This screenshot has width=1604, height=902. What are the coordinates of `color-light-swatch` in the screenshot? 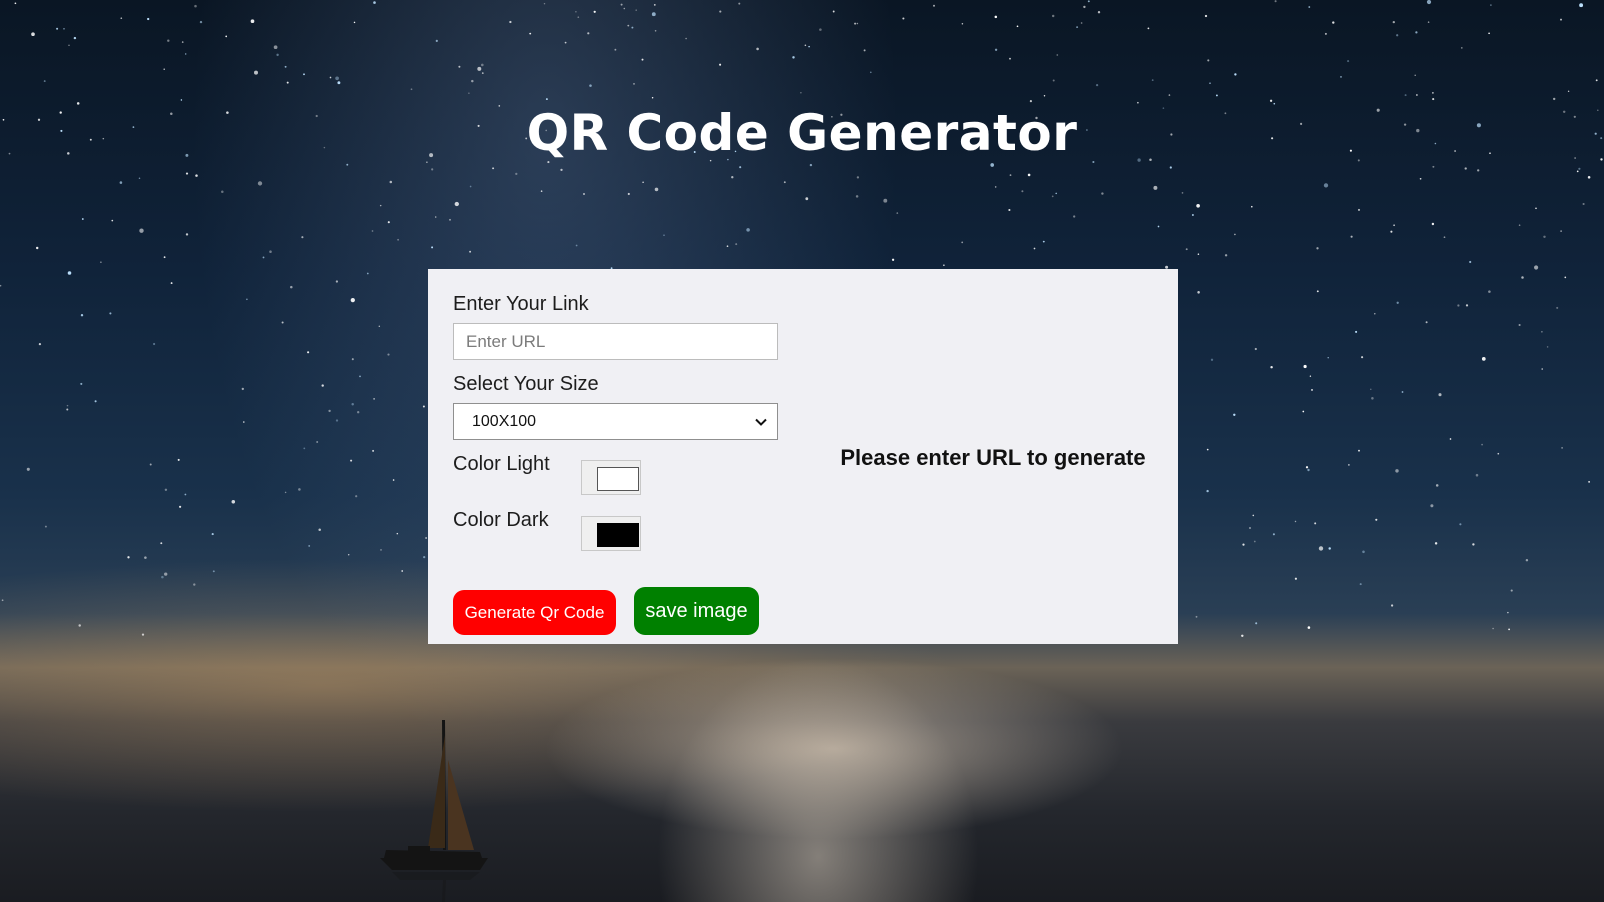 It's located at (618, 479).